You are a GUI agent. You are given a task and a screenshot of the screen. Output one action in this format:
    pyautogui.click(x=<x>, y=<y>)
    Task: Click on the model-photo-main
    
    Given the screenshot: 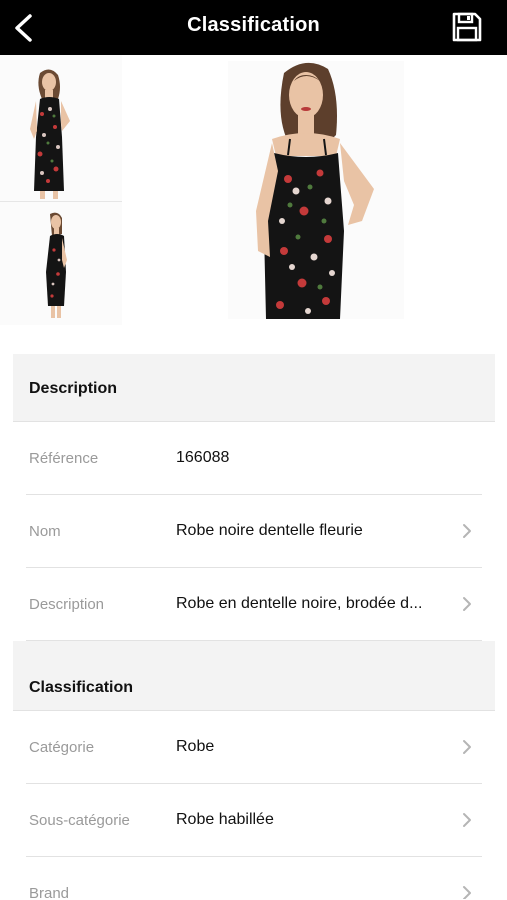 What is the action you would take?
    pyautogui.click(x=316, y=190)
    